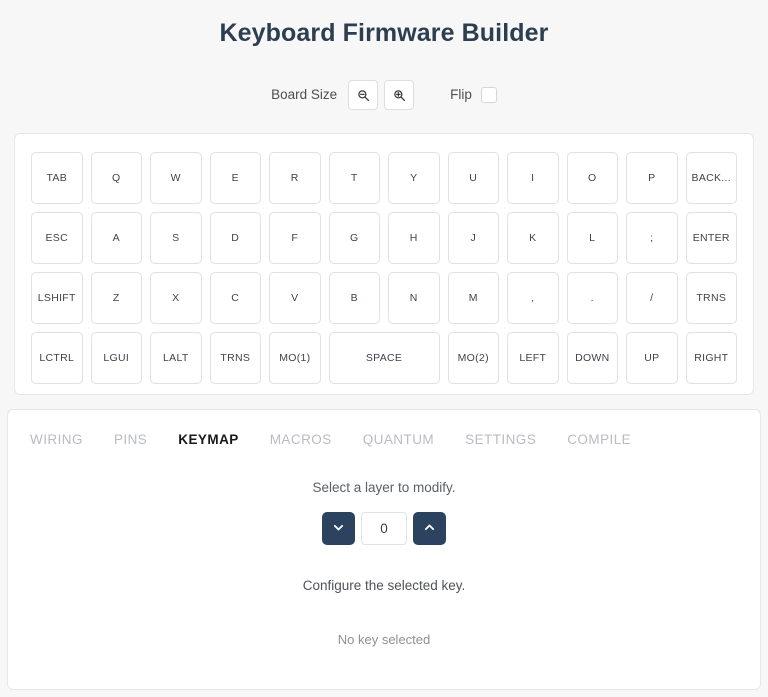 This screenshot has width=768, height=697. Describe the element at coordinates (592, 178) in the screenshot. I see `key: O` at that location.